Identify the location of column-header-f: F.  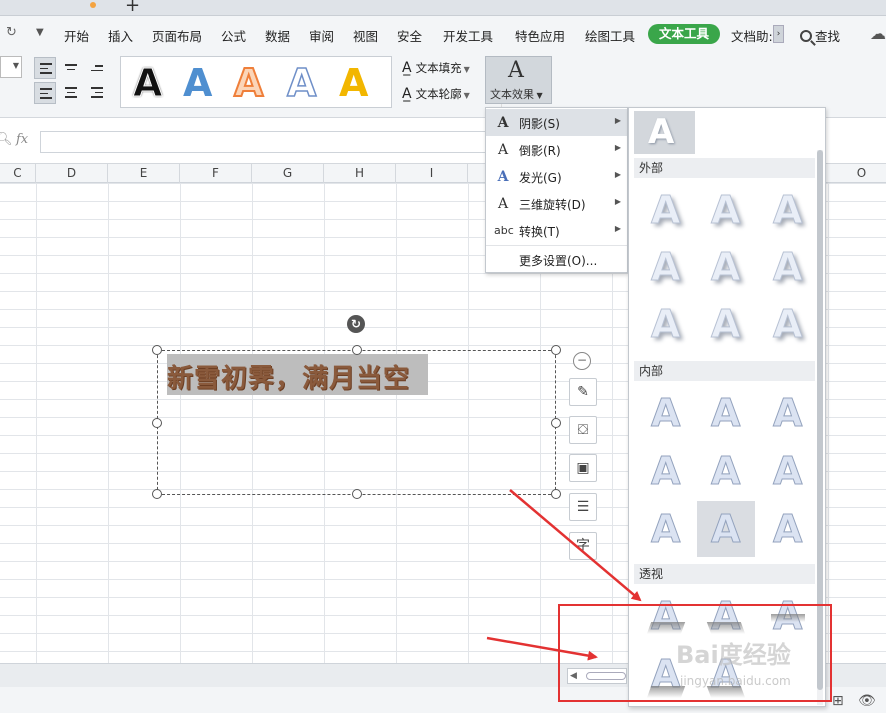
(216, 173).